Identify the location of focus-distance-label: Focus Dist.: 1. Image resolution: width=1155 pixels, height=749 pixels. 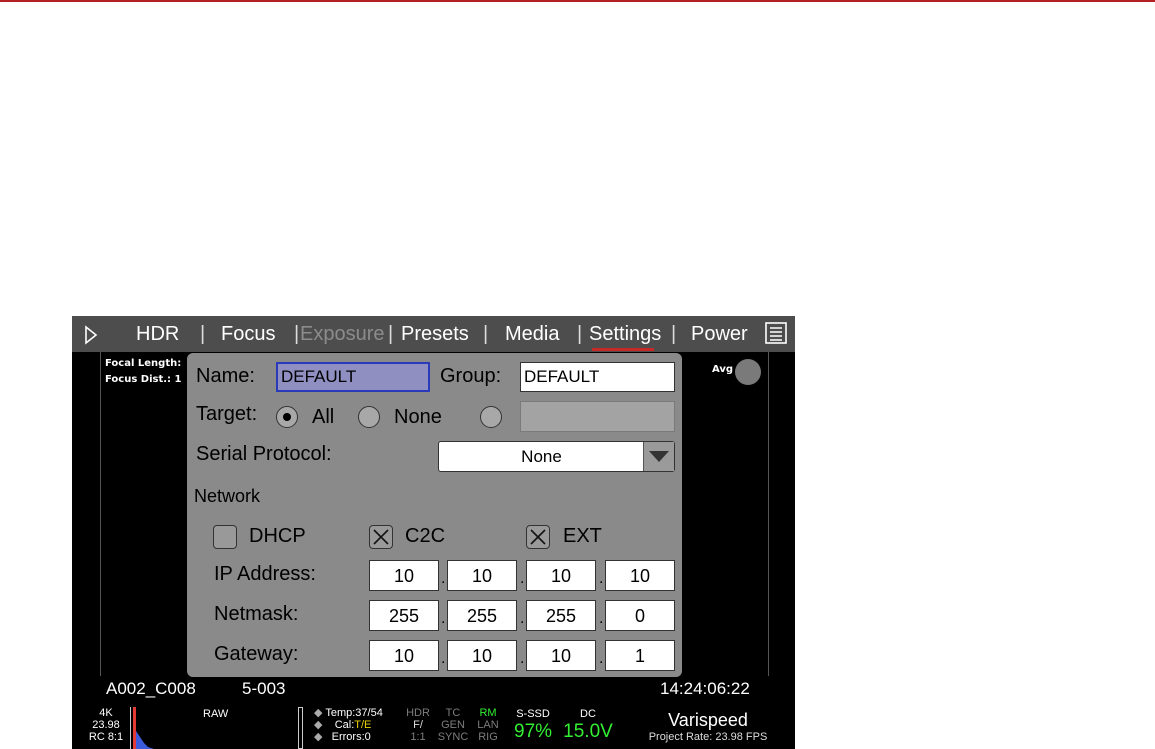
(143, 379).